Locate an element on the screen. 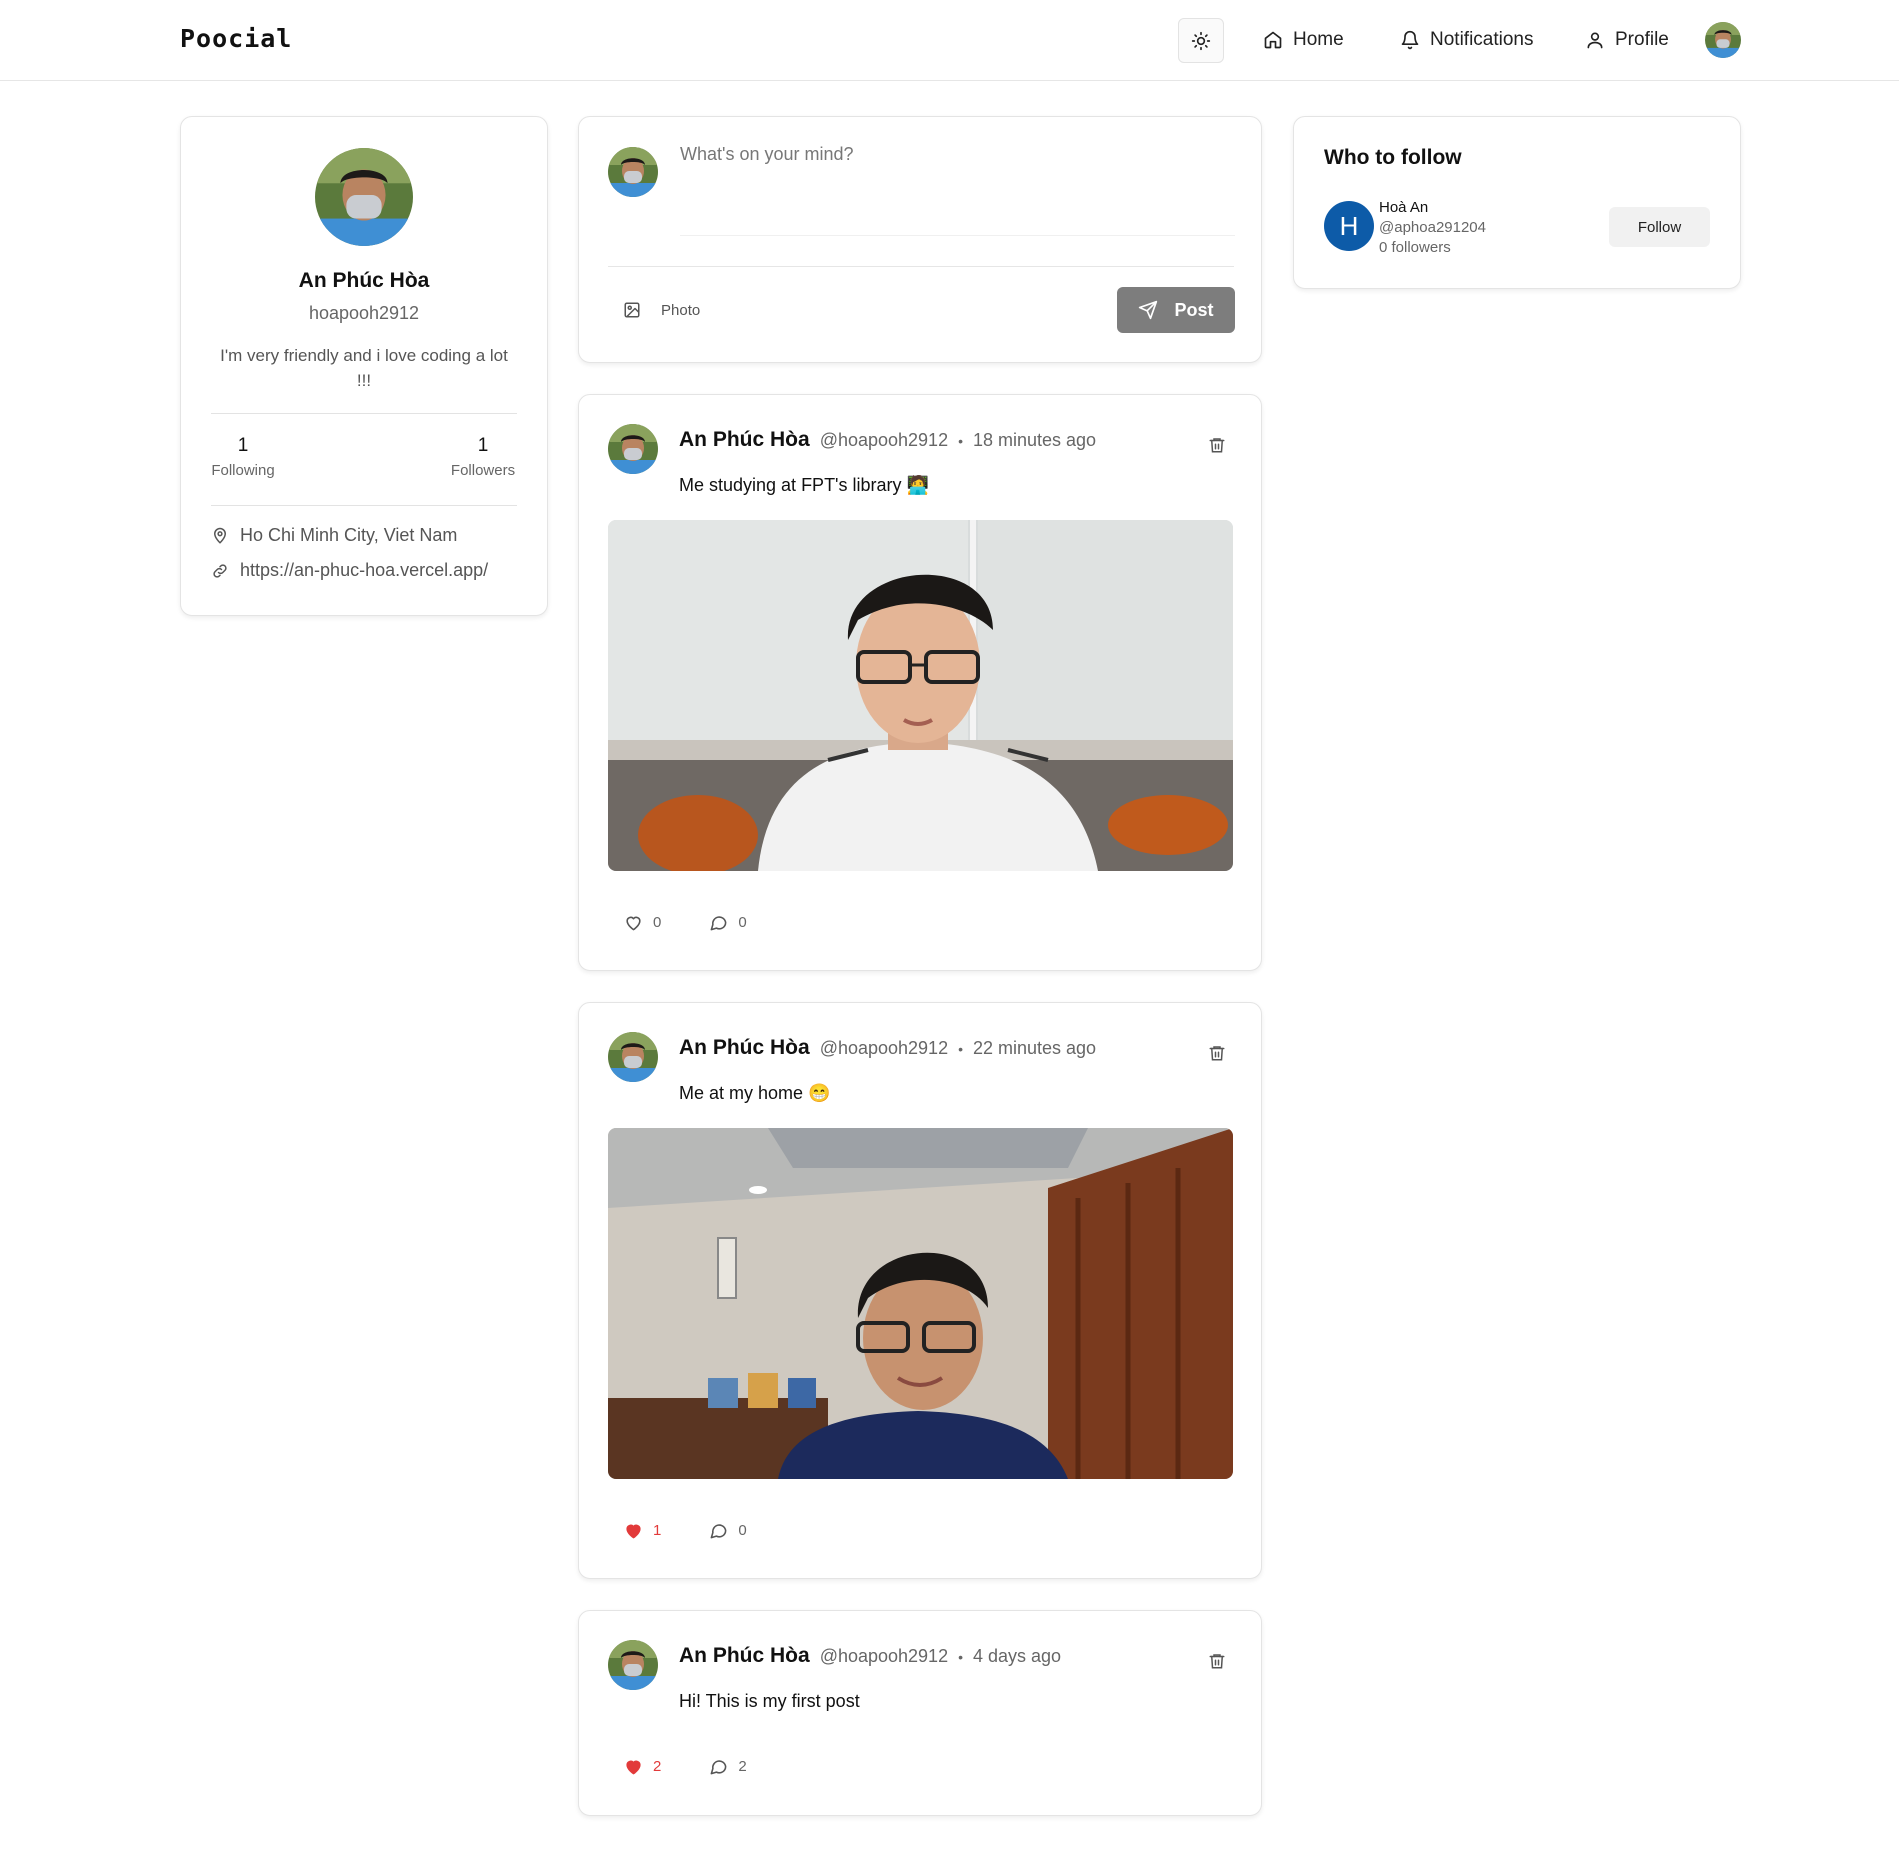 The height and width of the screenshot is (1850, 1899). post-text-input is located at coordinates (957, 190).